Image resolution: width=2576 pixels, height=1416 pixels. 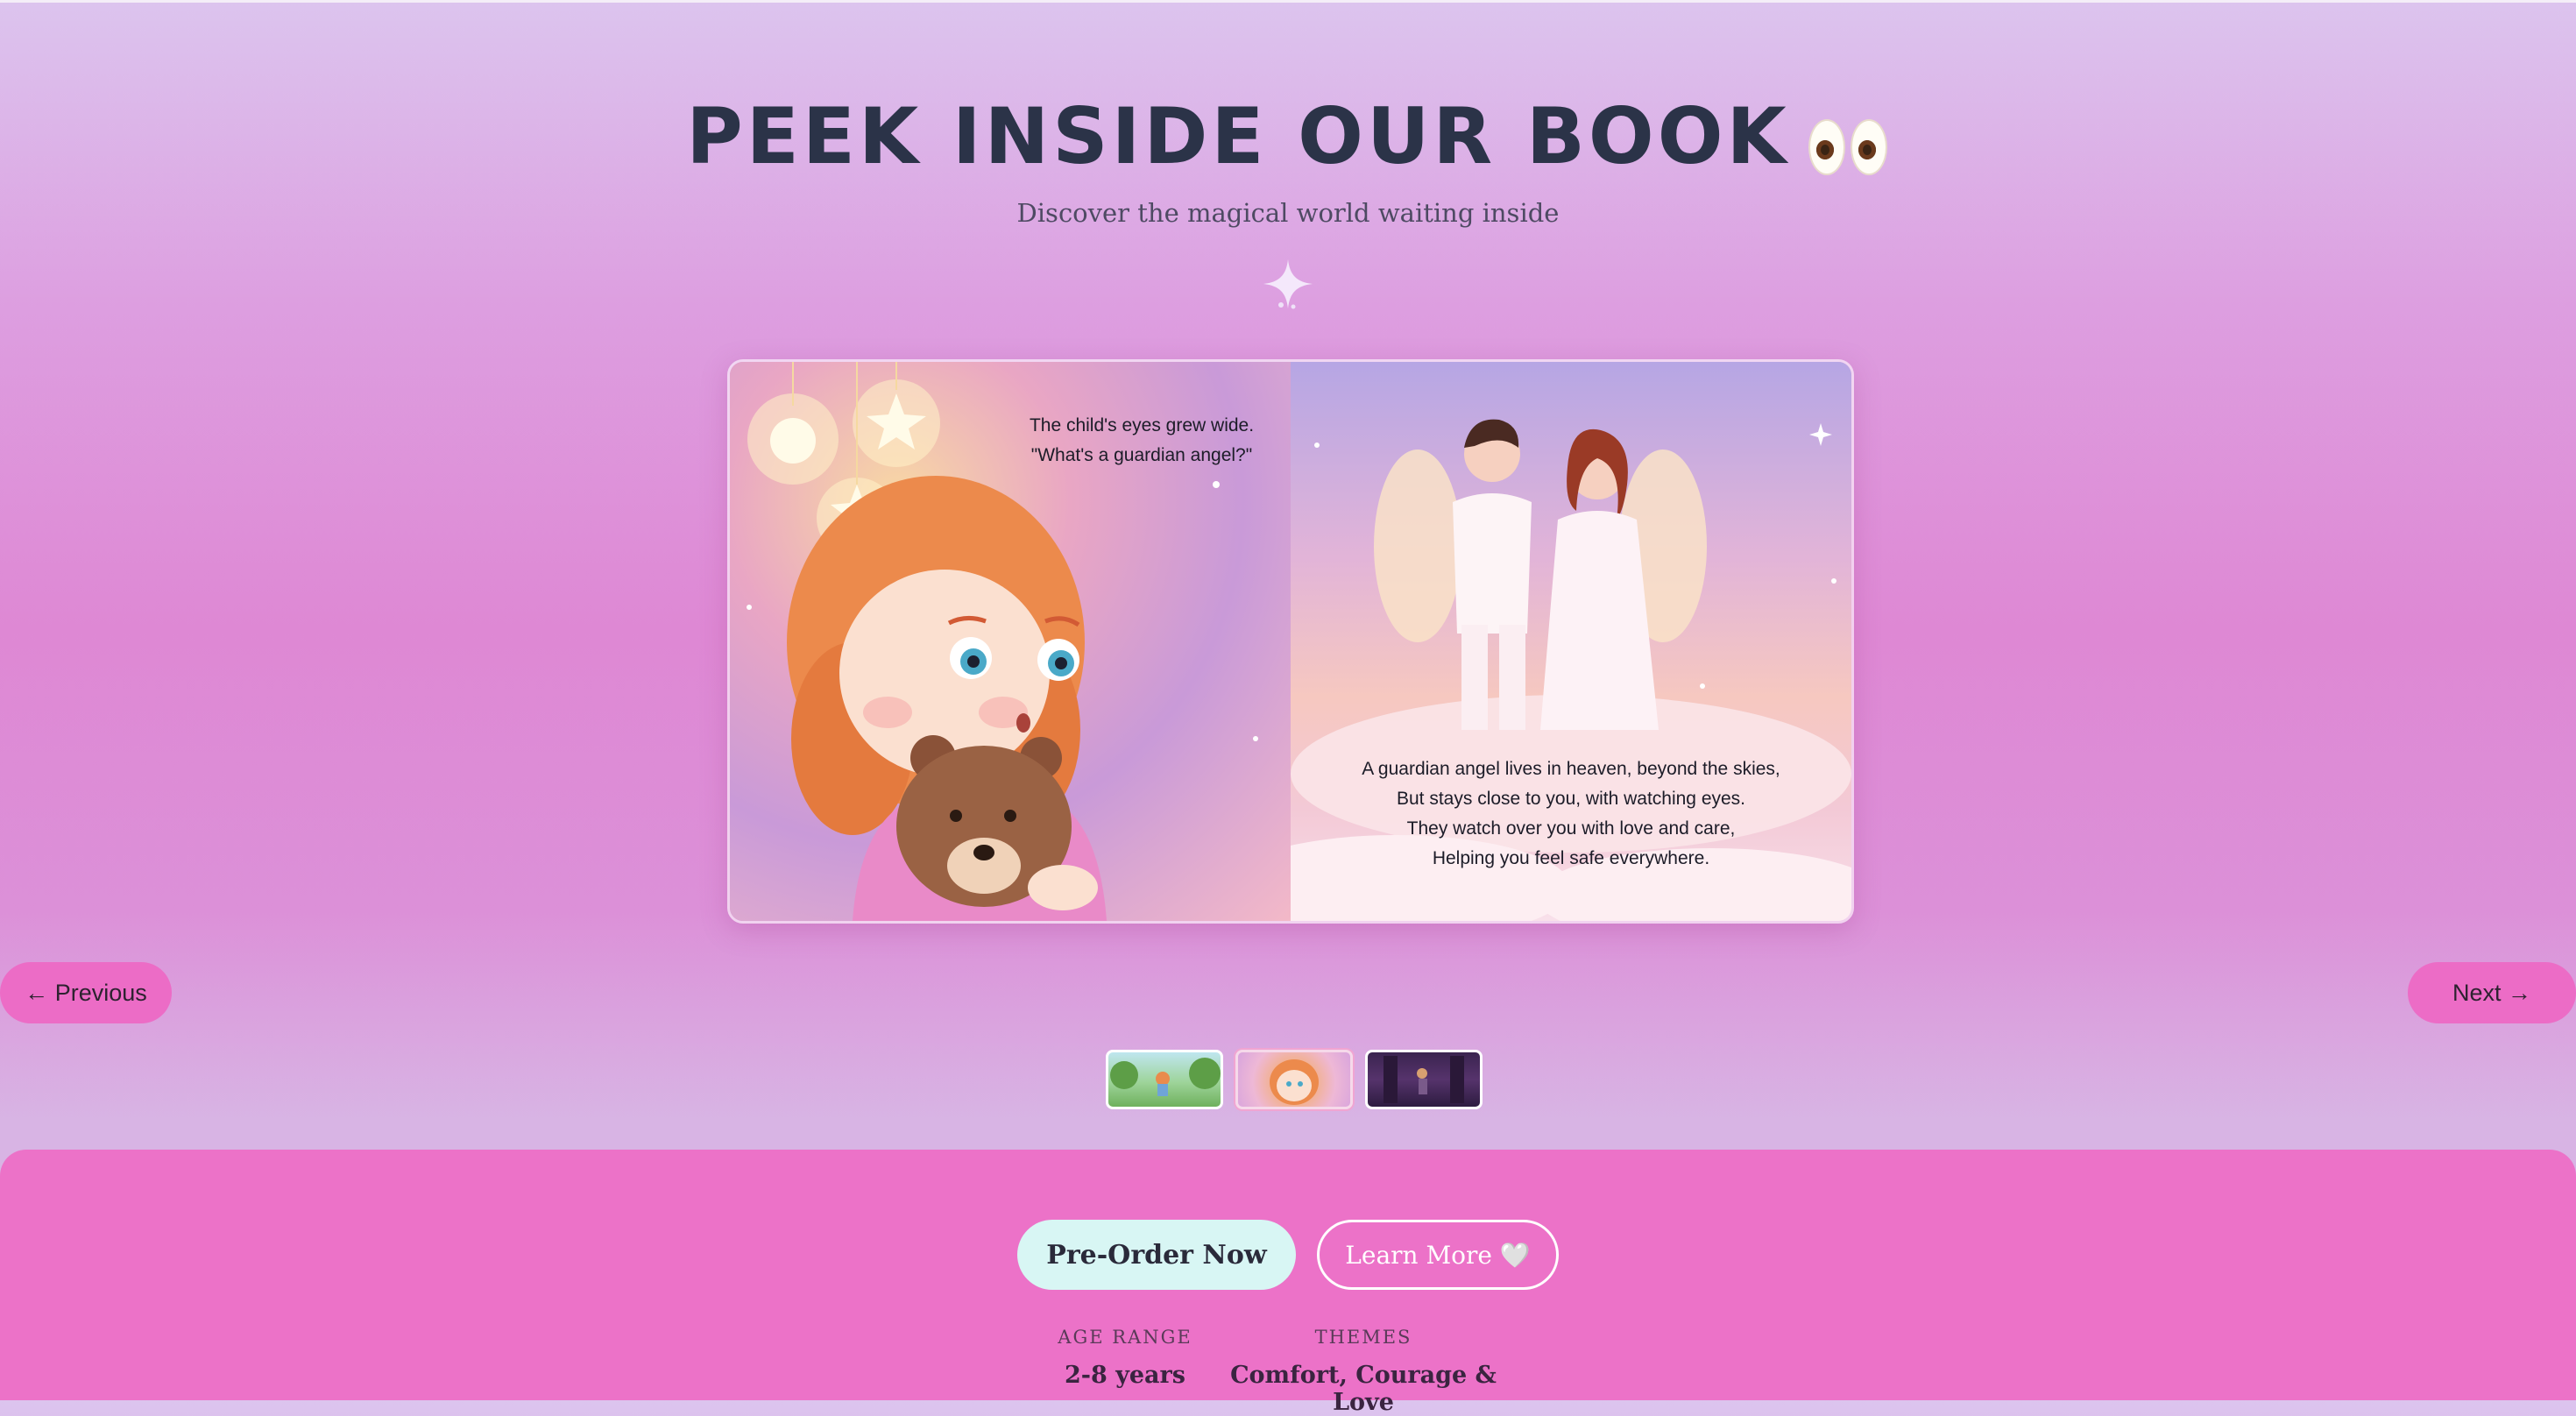 I want to click on right-text-line: They watch over you with love and care,, so click(x=1571, y=828).